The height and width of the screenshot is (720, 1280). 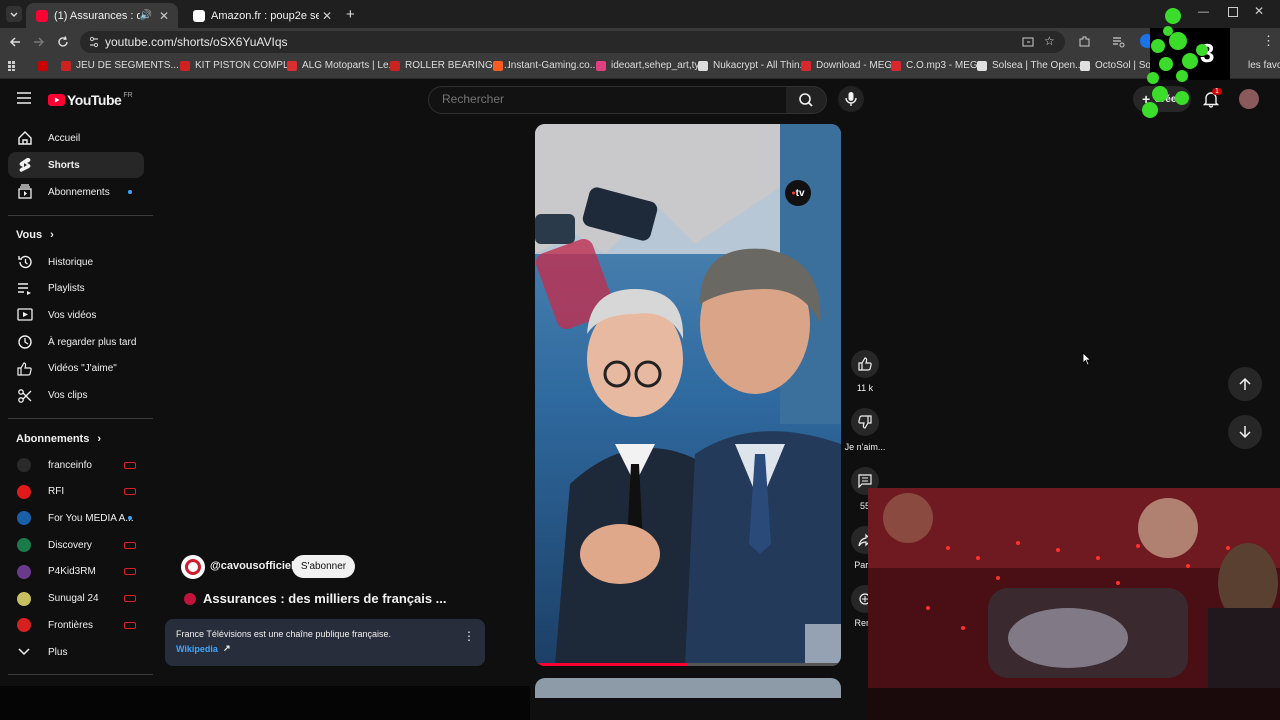 What do you see at coordinates (66, 289) in the screenshot?
I see `sidebar-item-label: Playlists` at bounding box center [66, 289].